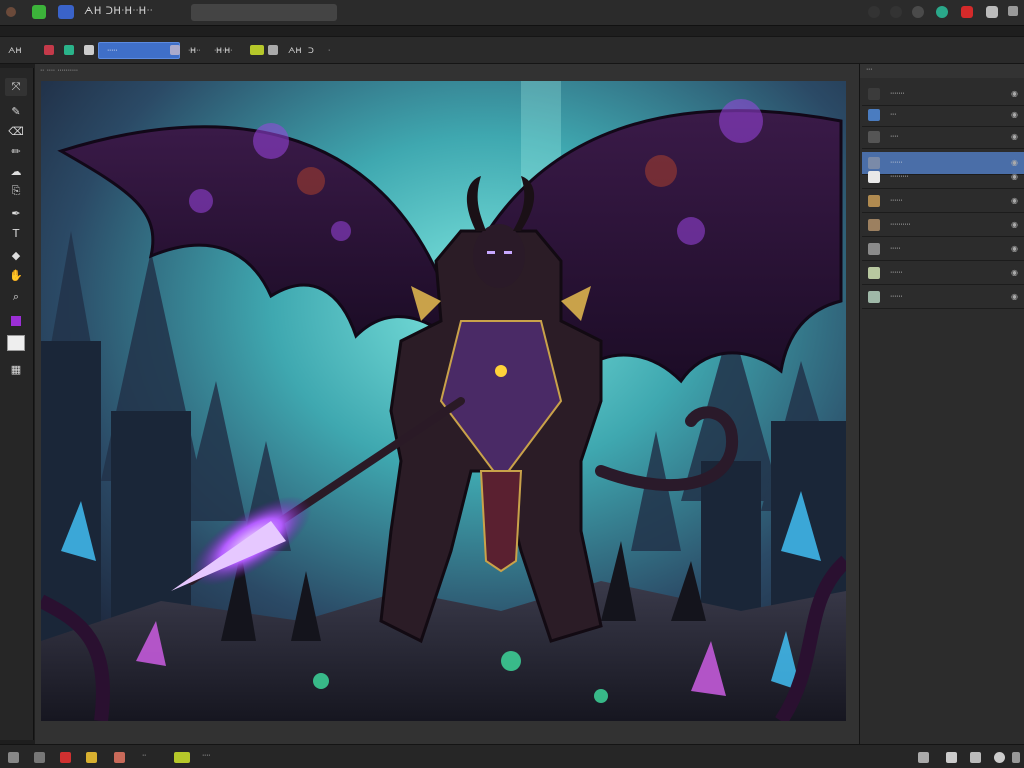  What do you see at coordinates (206, 755) in the screenshot?
I see `status-text: ᐧᐧᐧᐧ` at bounding box center [206, 755].